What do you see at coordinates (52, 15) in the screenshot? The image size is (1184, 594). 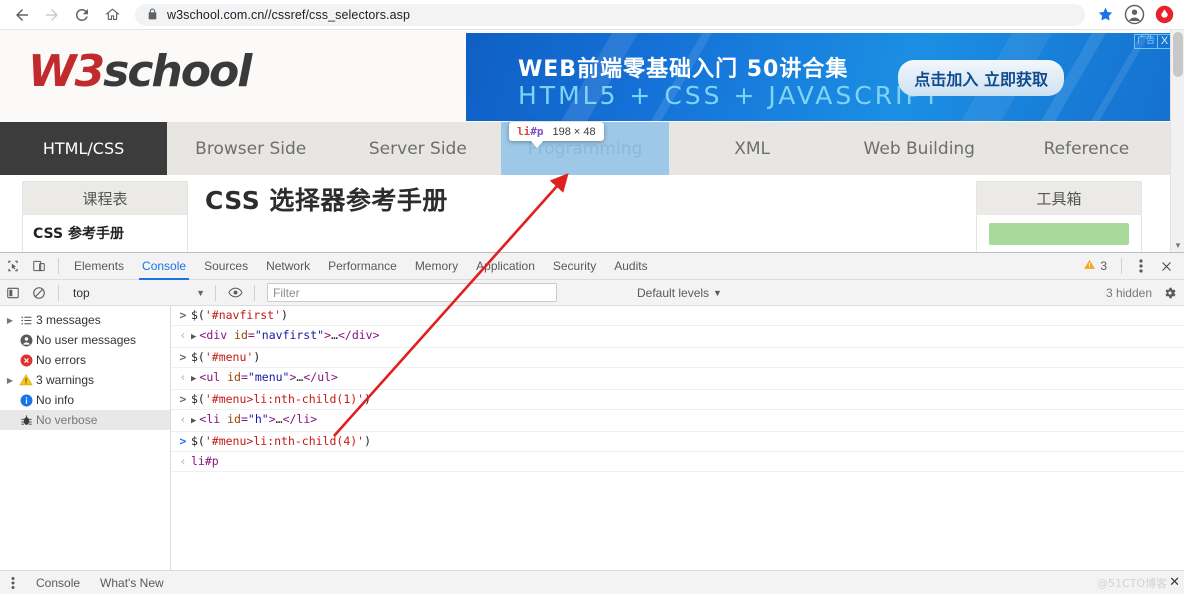 I see `forward-arrow-icon` at bounding box center [52, 15].